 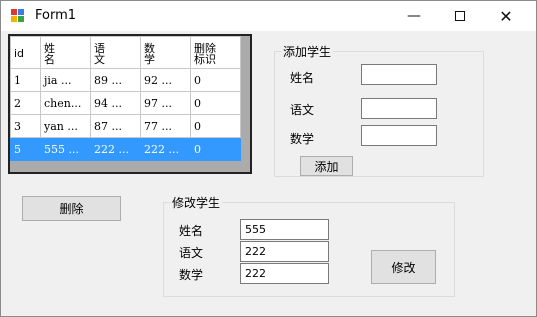 What do you see at coordinates (191, 275) in the screenshot?
I see `edit-math-label: 数学` at bounding box center [191, 275].